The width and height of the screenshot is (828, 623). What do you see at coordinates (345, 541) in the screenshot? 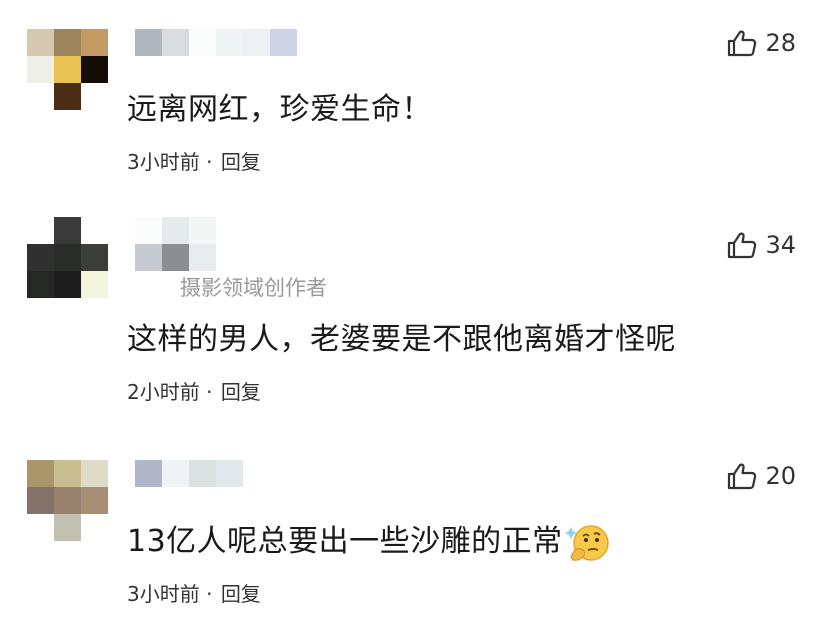
I see `comment-text-content: 13亿人呢总要出一些沙雕的正常` at bounding box center [345, 541].